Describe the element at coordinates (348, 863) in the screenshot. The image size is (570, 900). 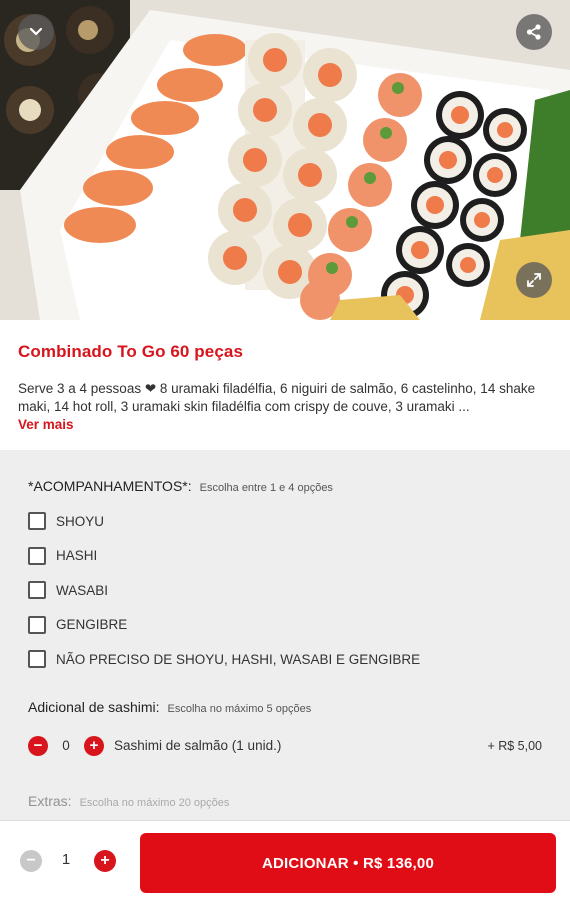
I see `add-to-cart-button: ADICIONAR • R$ 136,00` at that location.